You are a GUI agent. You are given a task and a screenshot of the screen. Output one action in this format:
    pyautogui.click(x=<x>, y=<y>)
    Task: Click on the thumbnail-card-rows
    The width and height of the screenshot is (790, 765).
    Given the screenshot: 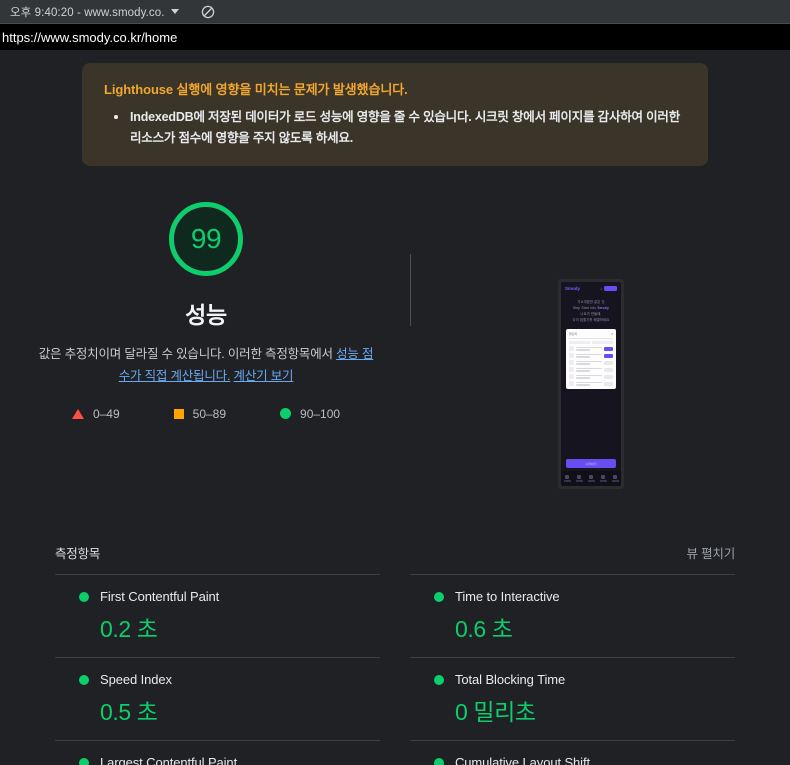 What is the action you would take?
    pyautogui.click(x=591, y=366)
    